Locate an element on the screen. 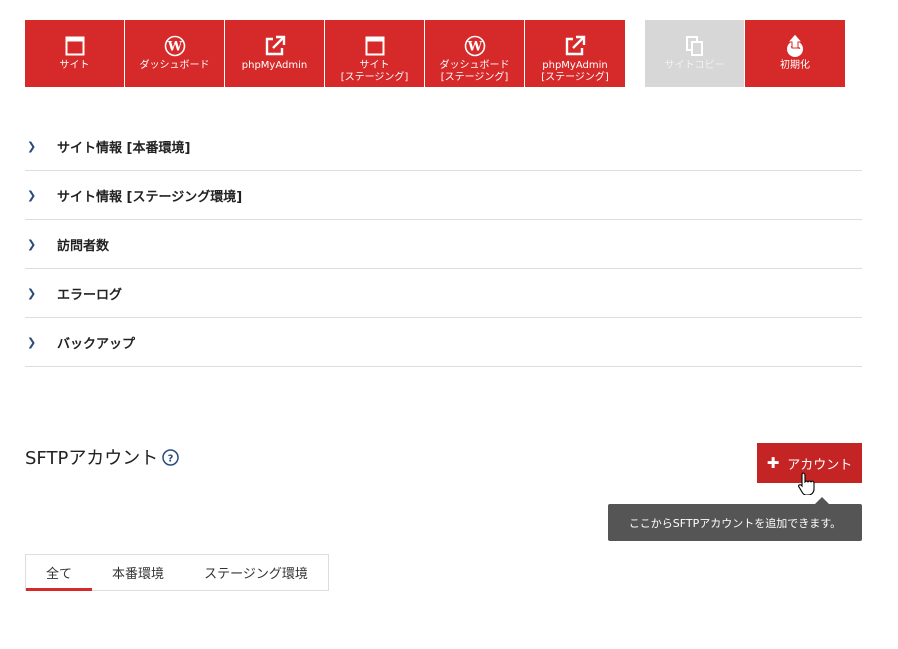 The width and height of the screenshot is (898, 649). accordion-item-error-log: ❯ エラーログ is located at coordinates (443, 293).